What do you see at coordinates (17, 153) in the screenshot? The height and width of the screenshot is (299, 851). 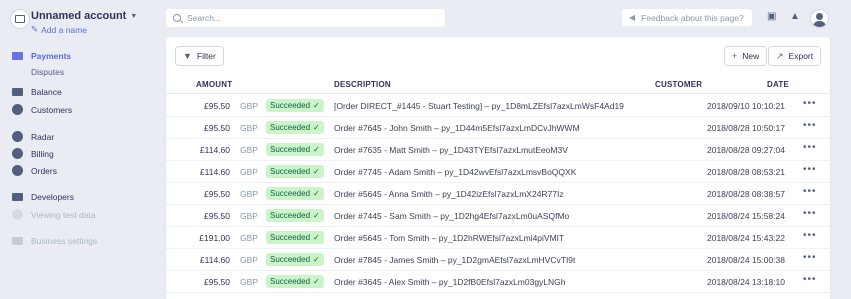 I see `billing-icon` at bounding box center [17, 153].